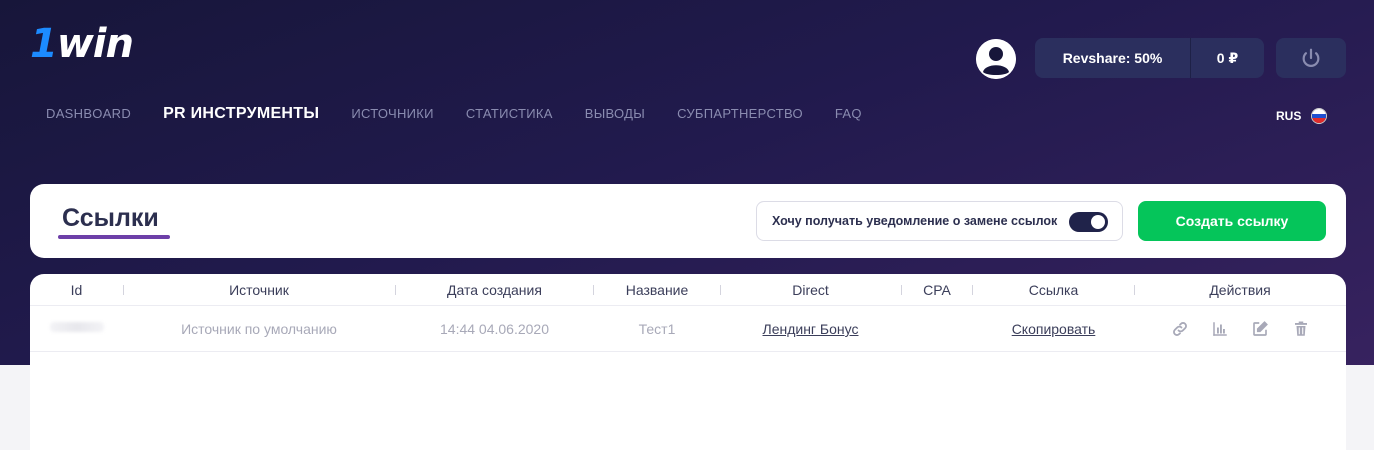 Image resolution: width=1374 pixels, height=450 pixels. I want to click on revshare-value: Revshare: 50%, so click(1113, 58).